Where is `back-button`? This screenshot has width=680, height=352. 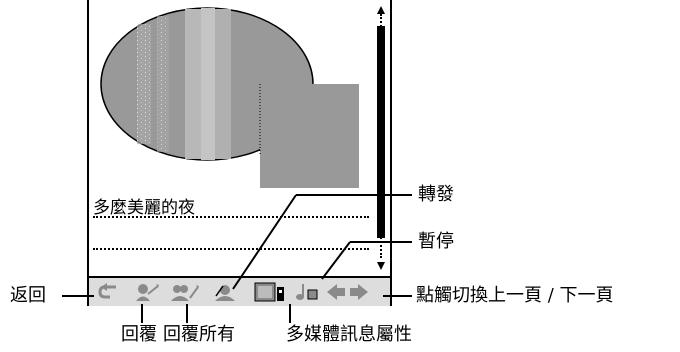 back-button is located at coordinates (108, 292).